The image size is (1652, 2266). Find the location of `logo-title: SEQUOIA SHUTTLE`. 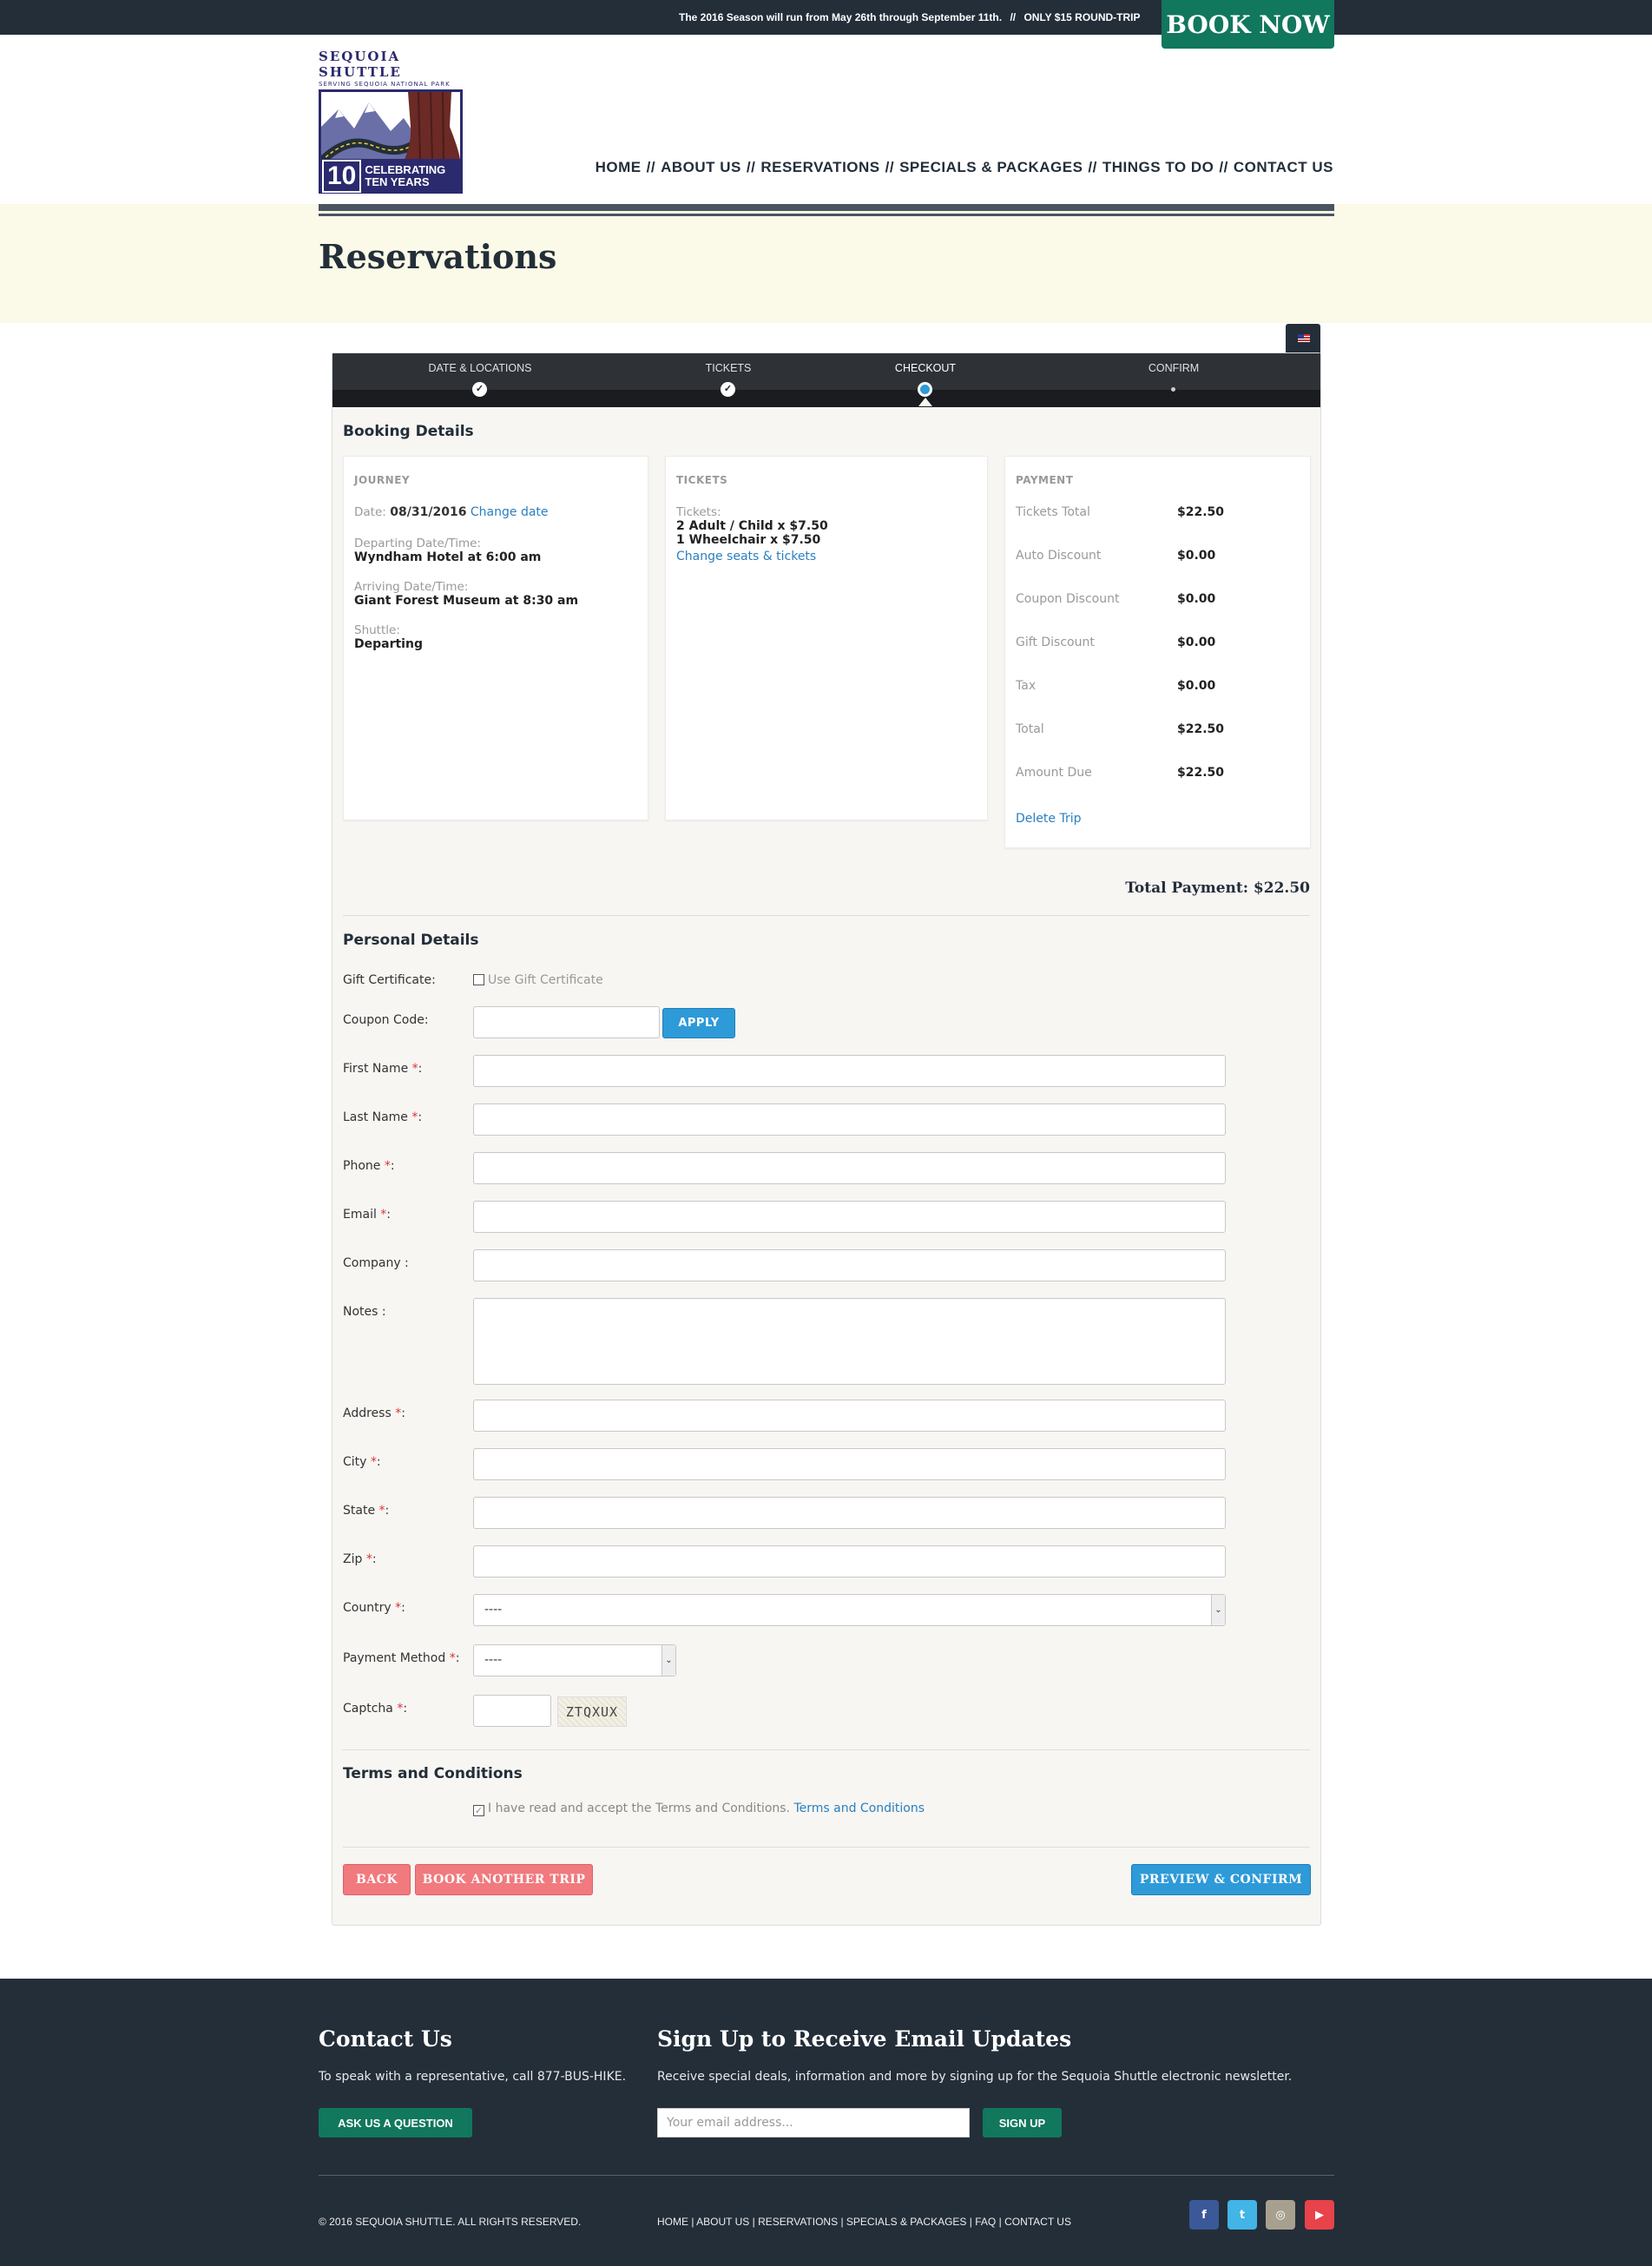

logo-title: SEQUOIA SHUTTLE is located at coordinates (360, 64).